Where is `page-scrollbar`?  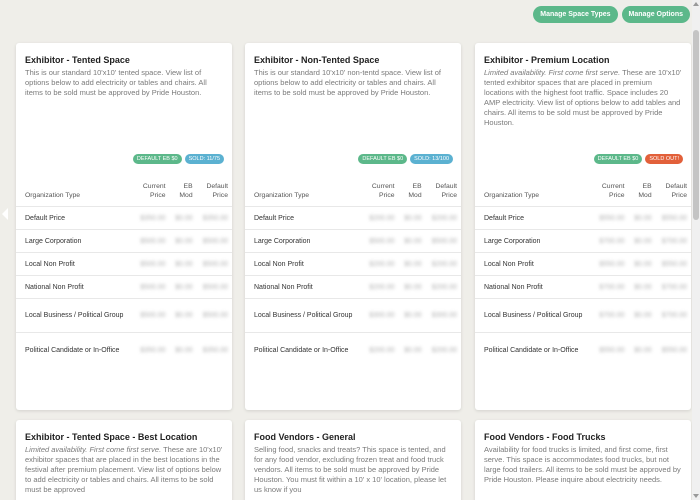 page-scrollbar is located at coordinates (696, 250).